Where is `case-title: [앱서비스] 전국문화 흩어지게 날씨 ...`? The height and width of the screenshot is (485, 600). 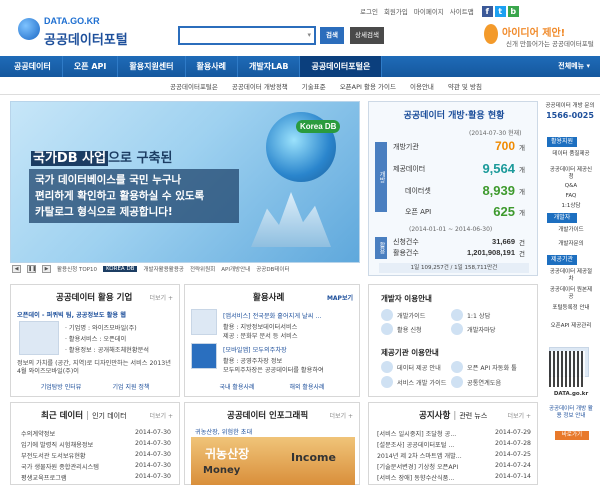 case-title: [앱서비스] 전국문화 흩어지게 날씨 ... is located at coordinates (272, 315).